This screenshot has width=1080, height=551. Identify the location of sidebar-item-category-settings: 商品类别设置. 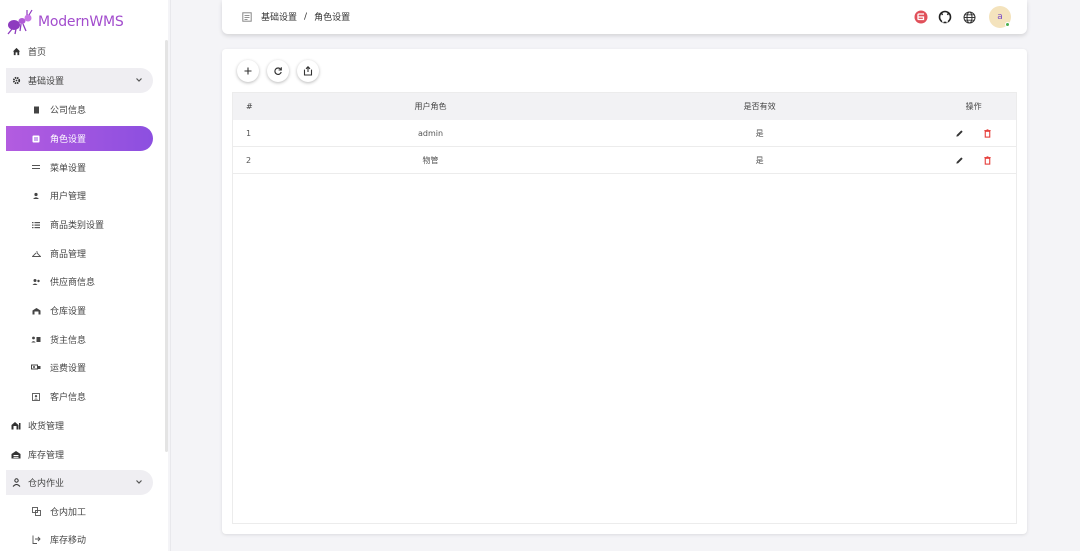
(79, 224).